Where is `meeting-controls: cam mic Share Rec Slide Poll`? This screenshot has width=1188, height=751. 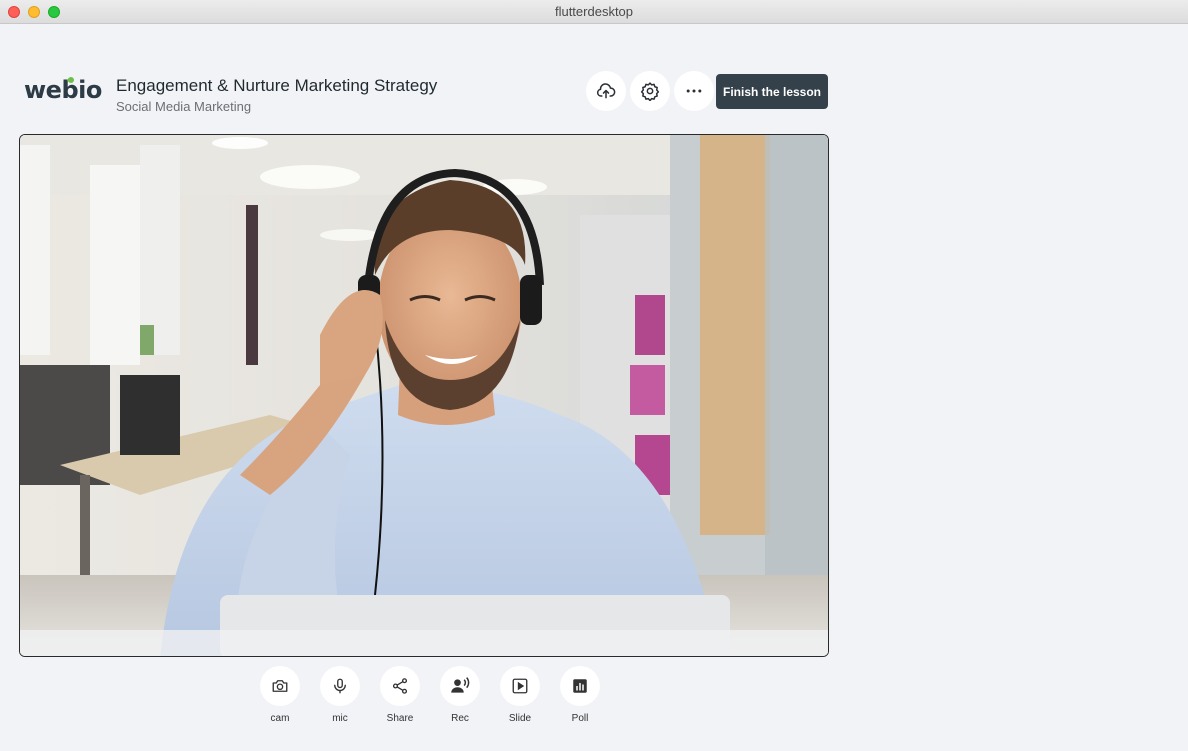
meeting-controls: cam mic Share Rec Slide Poll is located at coordinates (430, 695).